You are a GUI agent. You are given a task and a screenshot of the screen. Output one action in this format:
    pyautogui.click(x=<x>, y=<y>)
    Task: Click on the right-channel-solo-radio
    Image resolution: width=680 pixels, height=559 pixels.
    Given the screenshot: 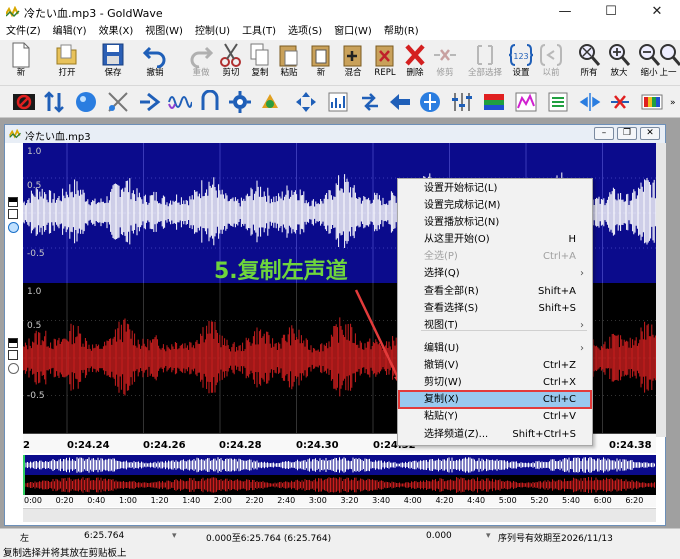 What is the action you would take?
    pyautogui.click(x=13, y=368)
    